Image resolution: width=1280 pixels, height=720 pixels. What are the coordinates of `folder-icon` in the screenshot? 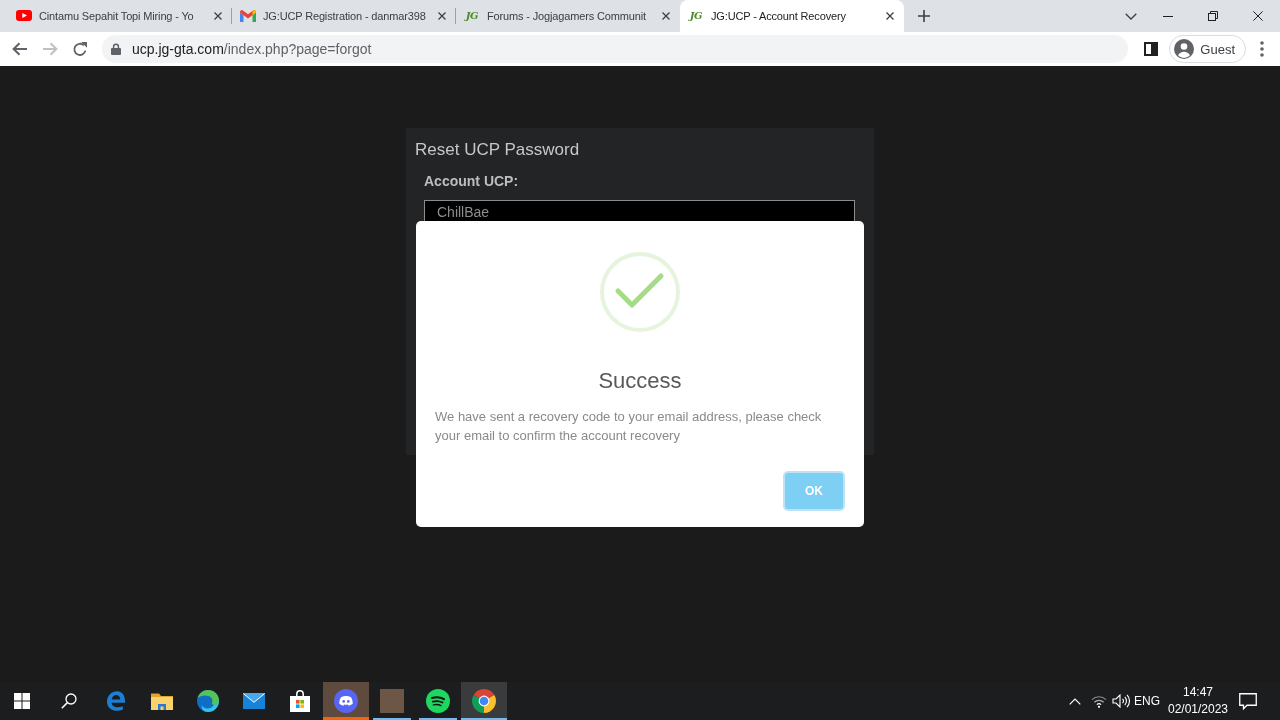 It's located at (162, 701).